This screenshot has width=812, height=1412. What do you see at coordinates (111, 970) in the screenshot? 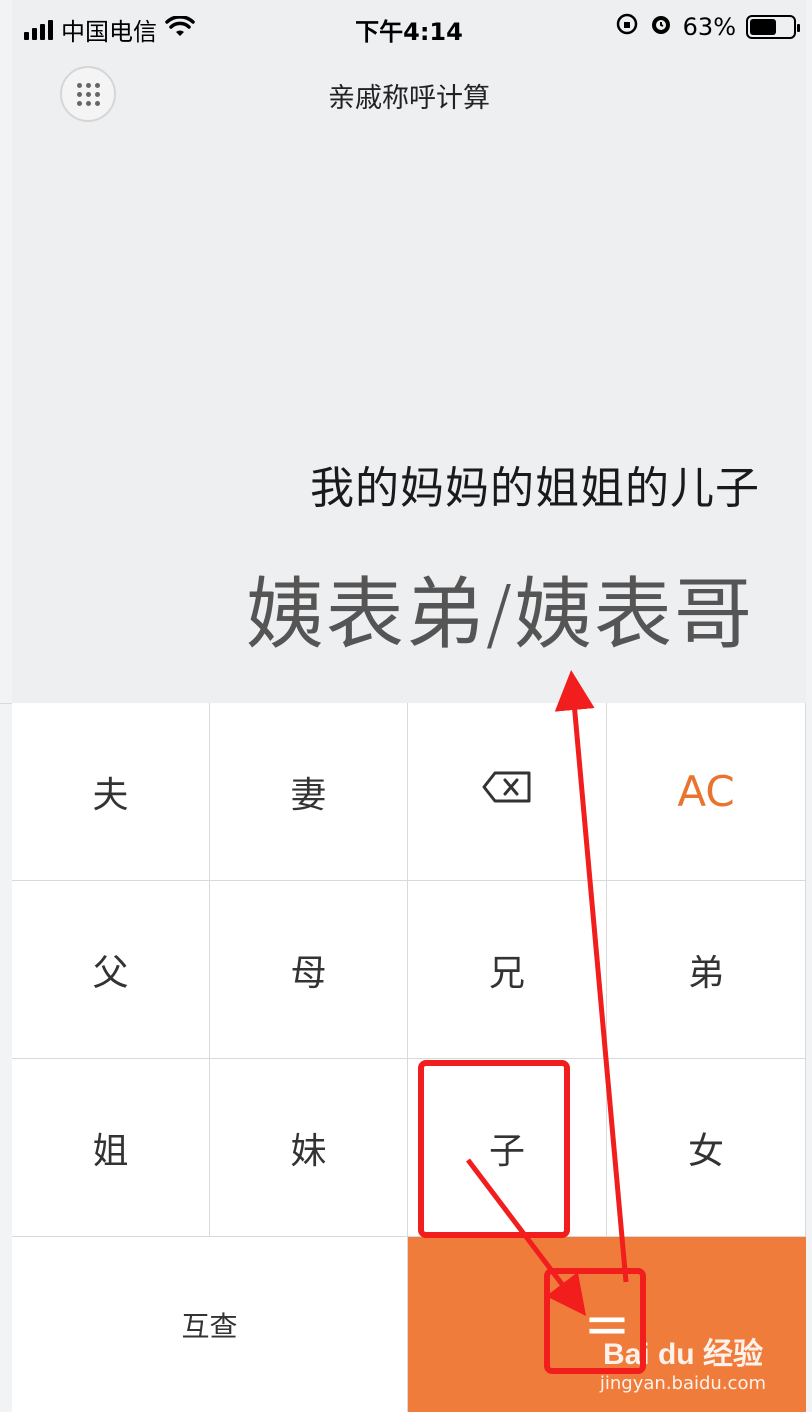
I see `key-father: 父` at bounding box center [111, 970].